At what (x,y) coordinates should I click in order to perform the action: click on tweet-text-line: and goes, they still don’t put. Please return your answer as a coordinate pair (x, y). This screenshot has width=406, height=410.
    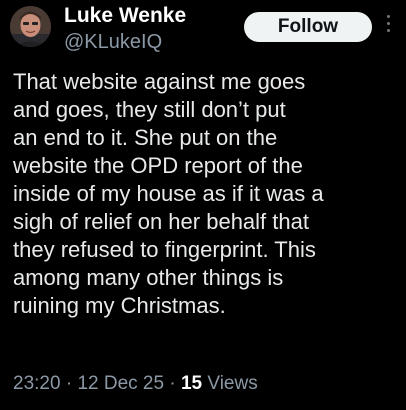
    Looking at the image, I should click on (149, 109).